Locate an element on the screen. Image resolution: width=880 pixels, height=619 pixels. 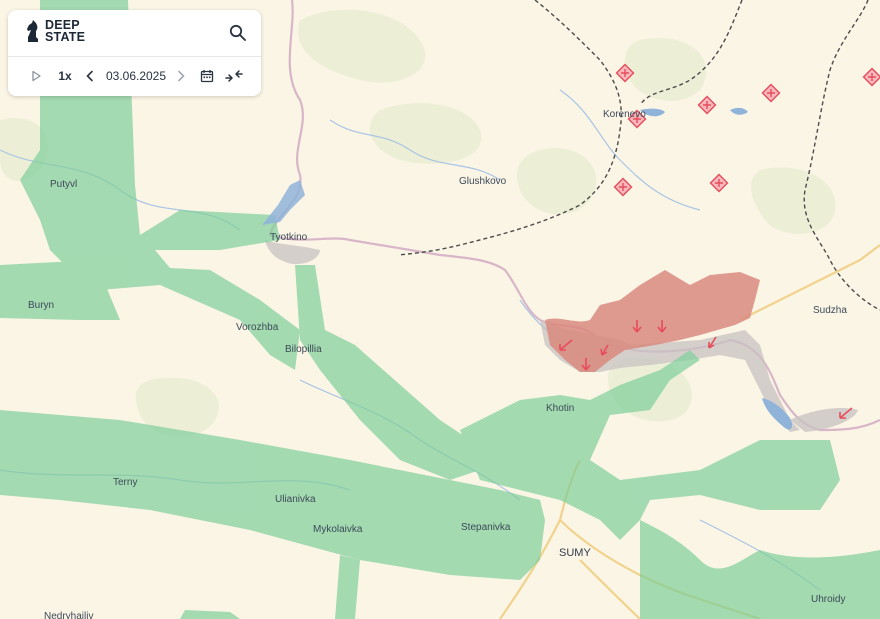
place-label-khotin: Khotin is located at coordinates (560, 408).